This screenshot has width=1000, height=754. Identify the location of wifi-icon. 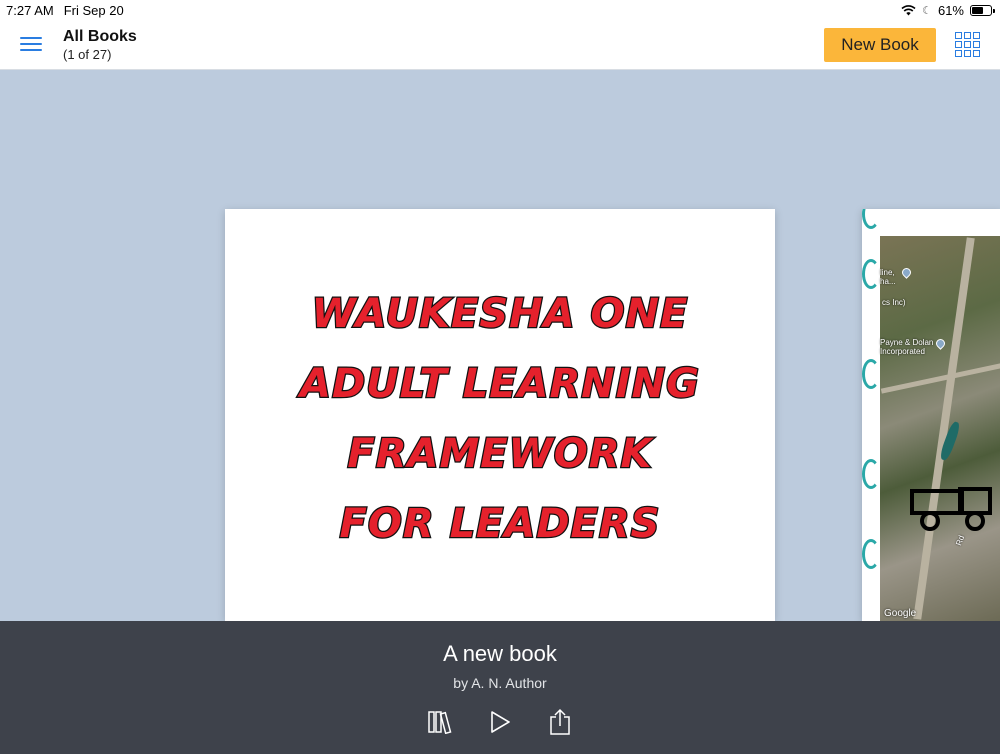
(908, 10).